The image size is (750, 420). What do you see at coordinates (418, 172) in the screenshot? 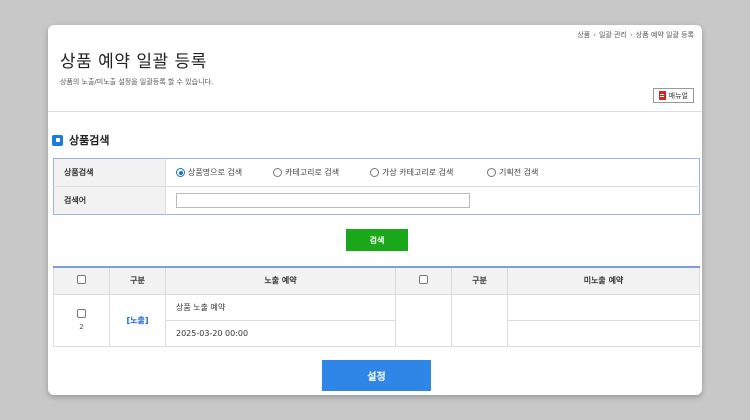
I see `radio-label: 가상 카테고리로 검색` at bounding box center [418, 172].